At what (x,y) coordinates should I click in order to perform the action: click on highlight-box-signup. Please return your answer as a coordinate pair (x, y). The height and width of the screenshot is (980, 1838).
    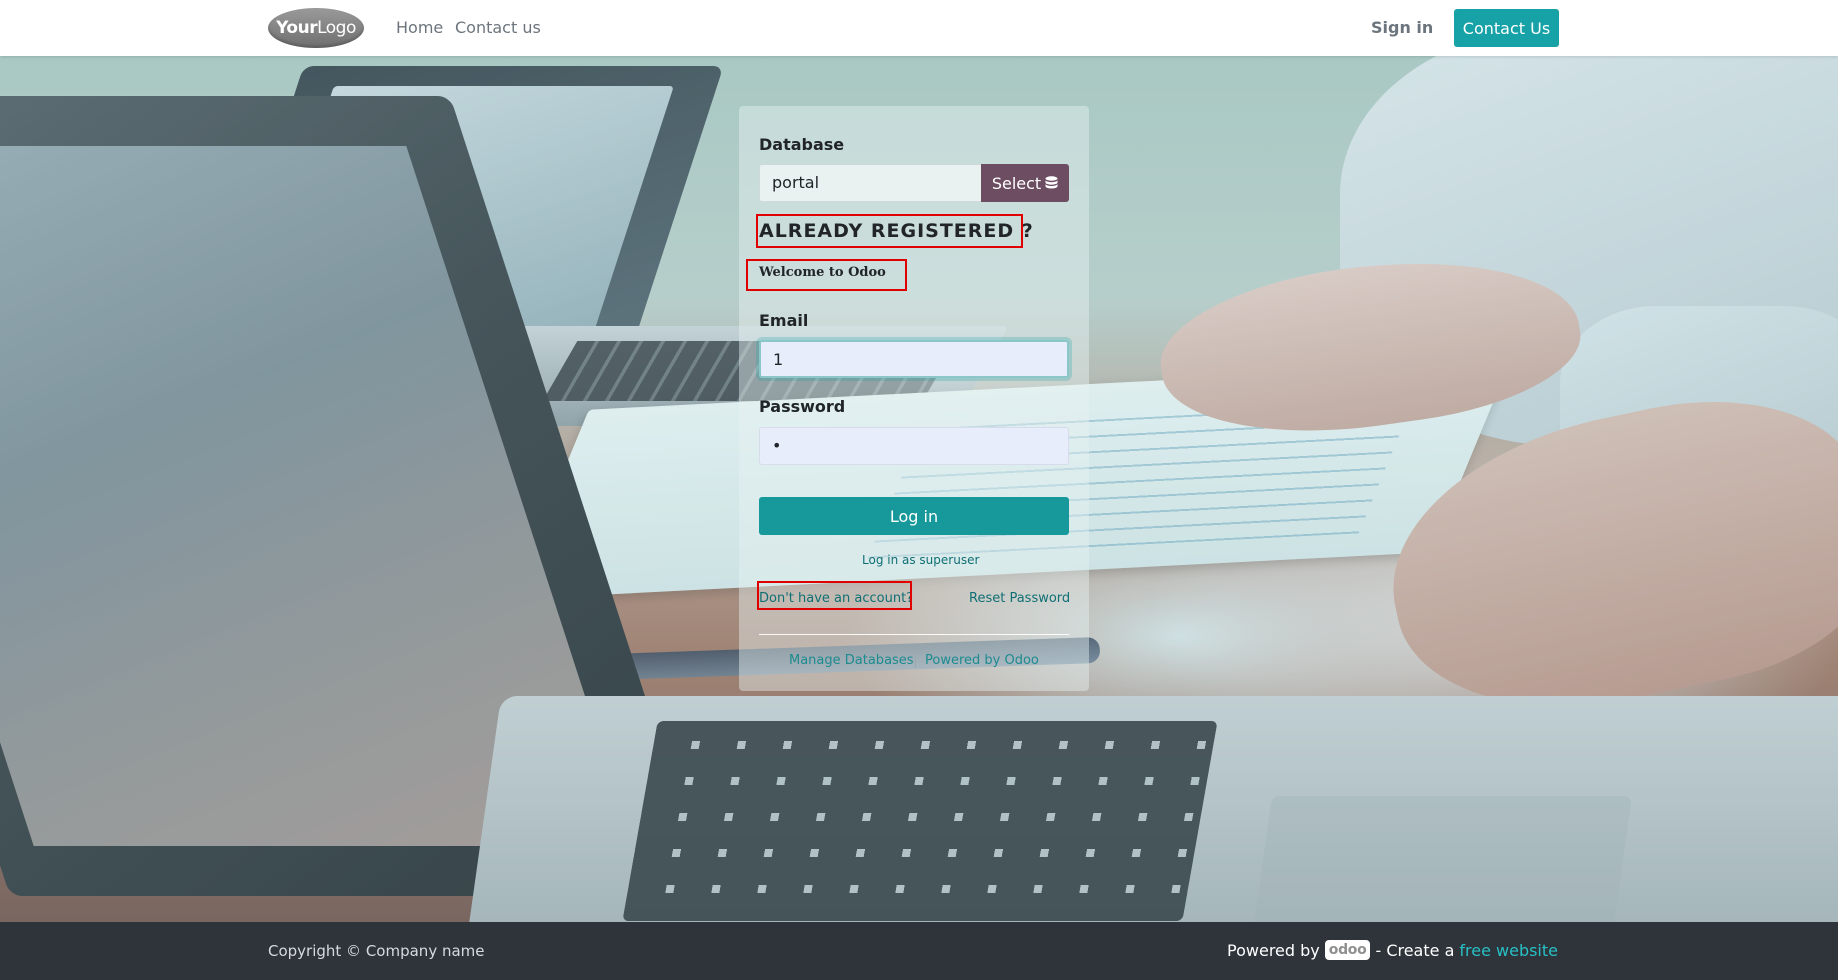
    Looking at the image, I should click on (834, 595).